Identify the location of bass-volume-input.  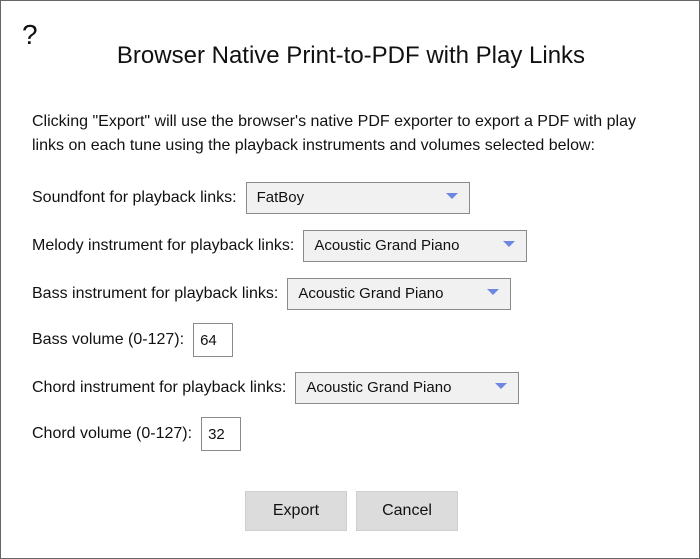
(213, 340).